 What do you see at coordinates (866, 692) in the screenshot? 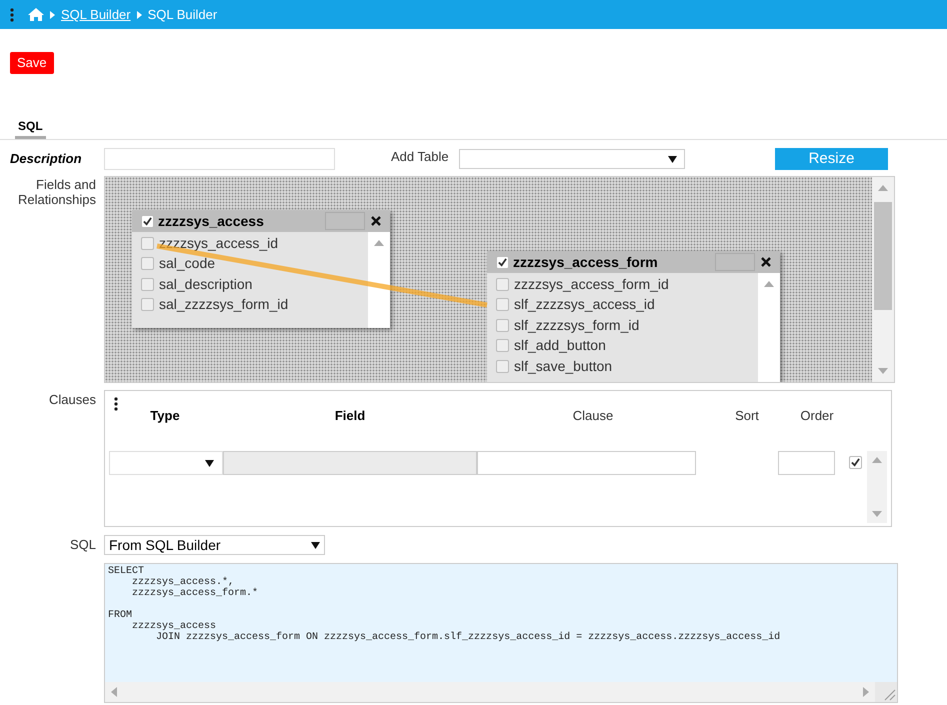
I see `scroll-right-icon` at bounding box center [866, 692].